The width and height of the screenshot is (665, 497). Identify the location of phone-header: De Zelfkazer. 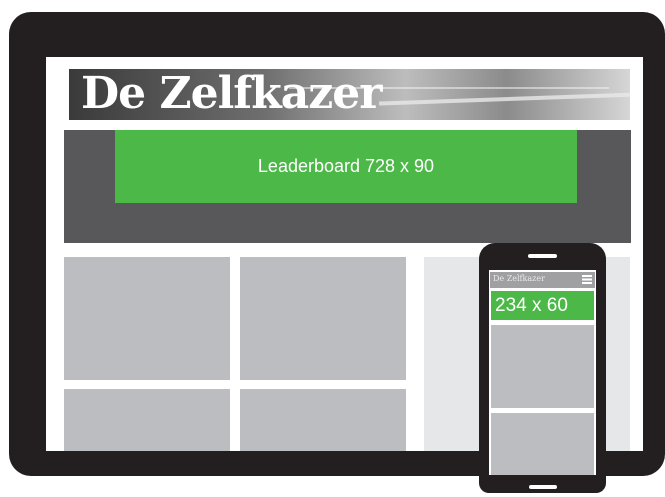
(542, 280).